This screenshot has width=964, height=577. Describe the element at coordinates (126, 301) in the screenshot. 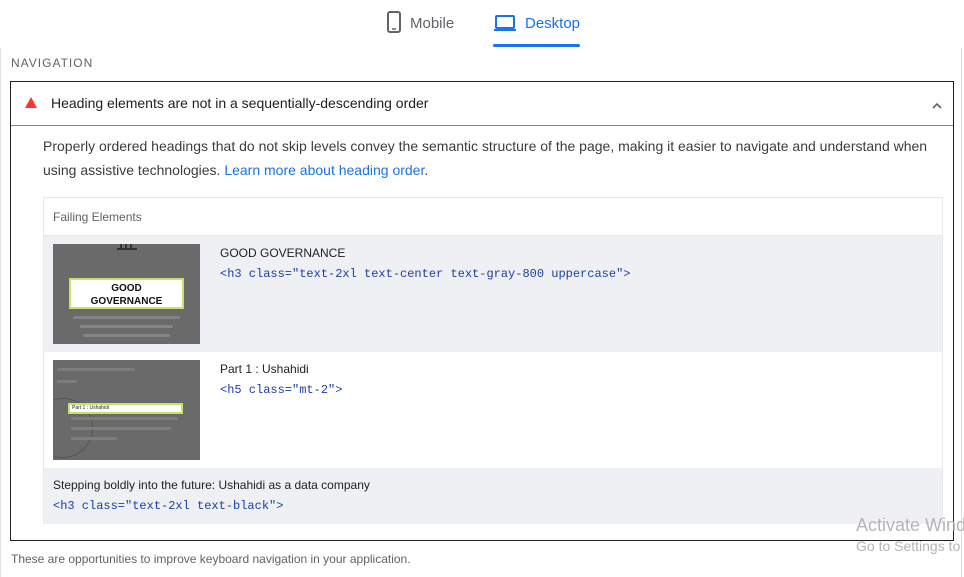

I see `thumb-heading-line2: GOVERNANCE` at that location.